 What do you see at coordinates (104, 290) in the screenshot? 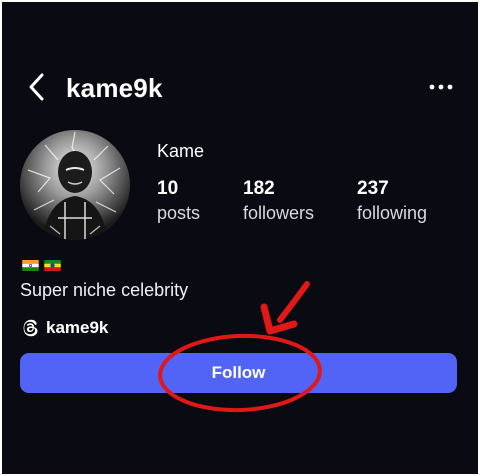
I see `bio-text: Super niche celebrity` at bounding box center [104, 290].